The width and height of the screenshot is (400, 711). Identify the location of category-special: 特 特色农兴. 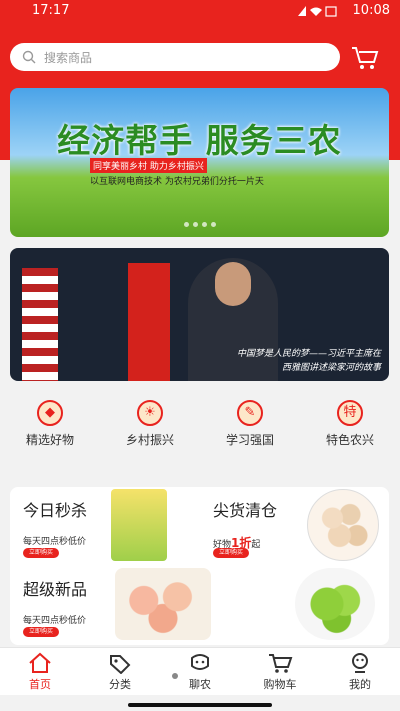
(350, 422).